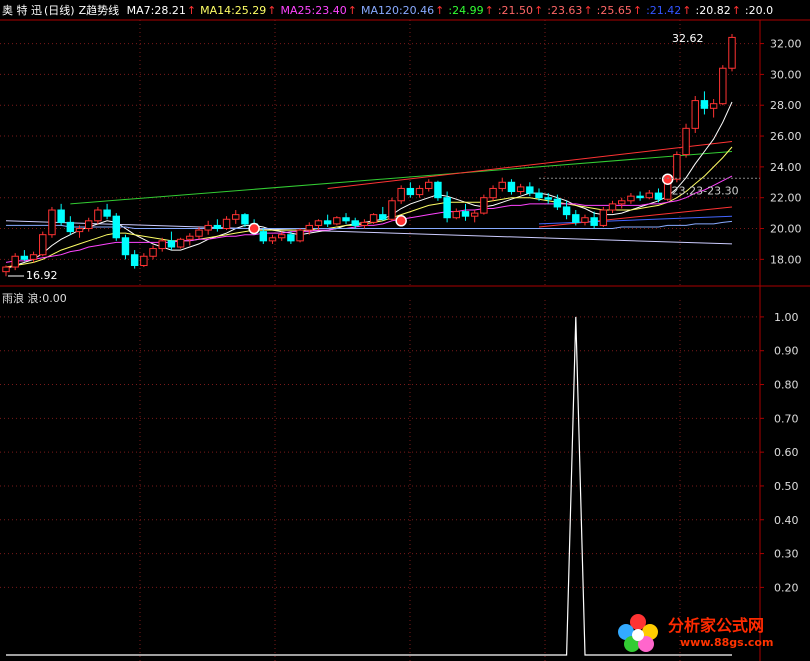 Image resolution: width=810 pixels, height=661 pixels. I want to click on flower-logo-icon, so click(638, 633).